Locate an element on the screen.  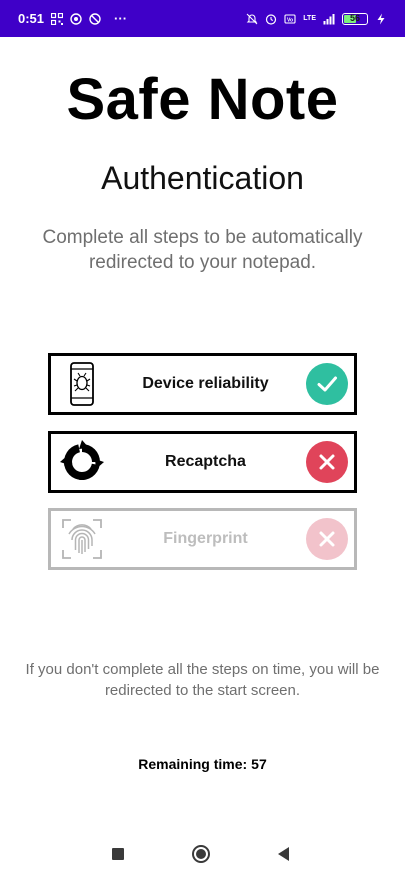
notifications-off-icon is located at coordinates (252, 19).